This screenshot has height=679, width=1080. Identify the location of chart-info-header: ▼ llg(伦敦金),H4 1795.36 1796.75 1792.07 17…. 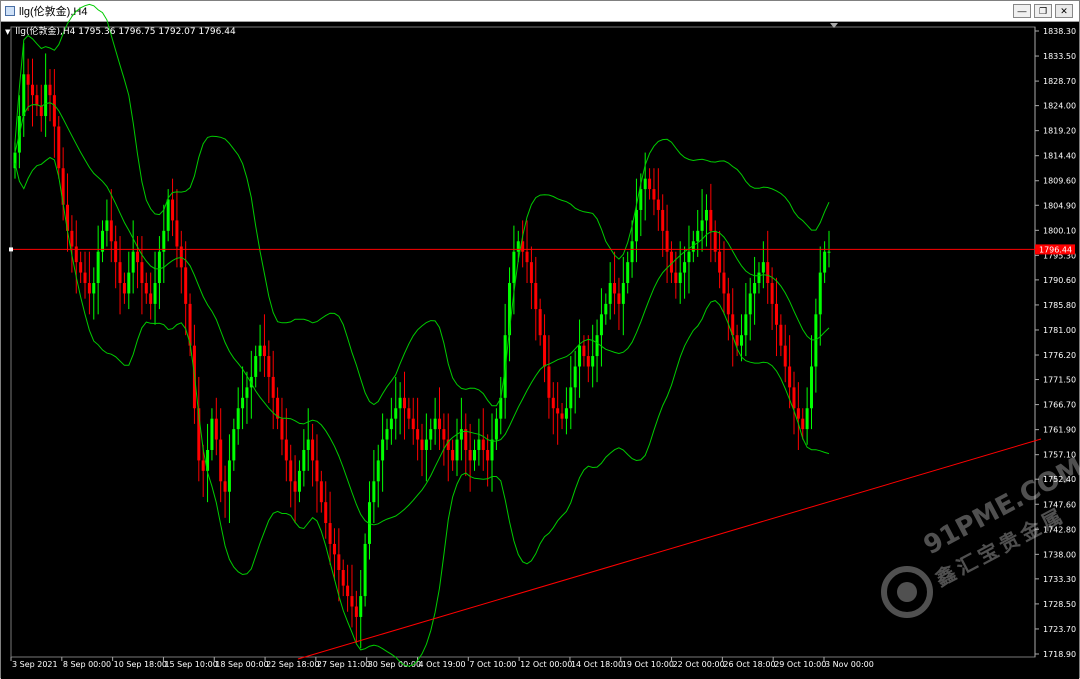
(120, 30).